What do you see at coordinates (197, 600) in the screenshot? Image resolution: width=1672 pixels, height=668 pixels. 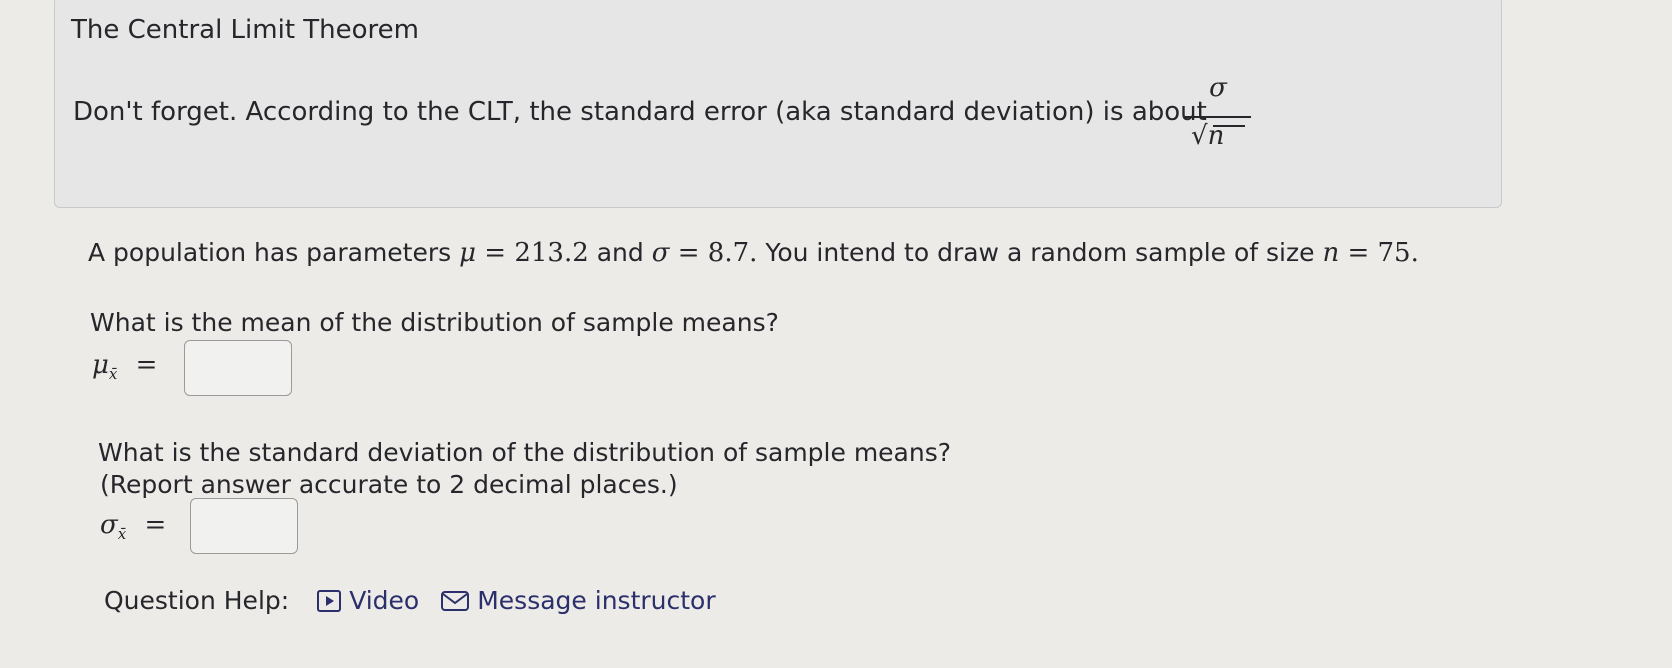 I see `question-help-label: Question Help:` at bounding box center [197, 600].